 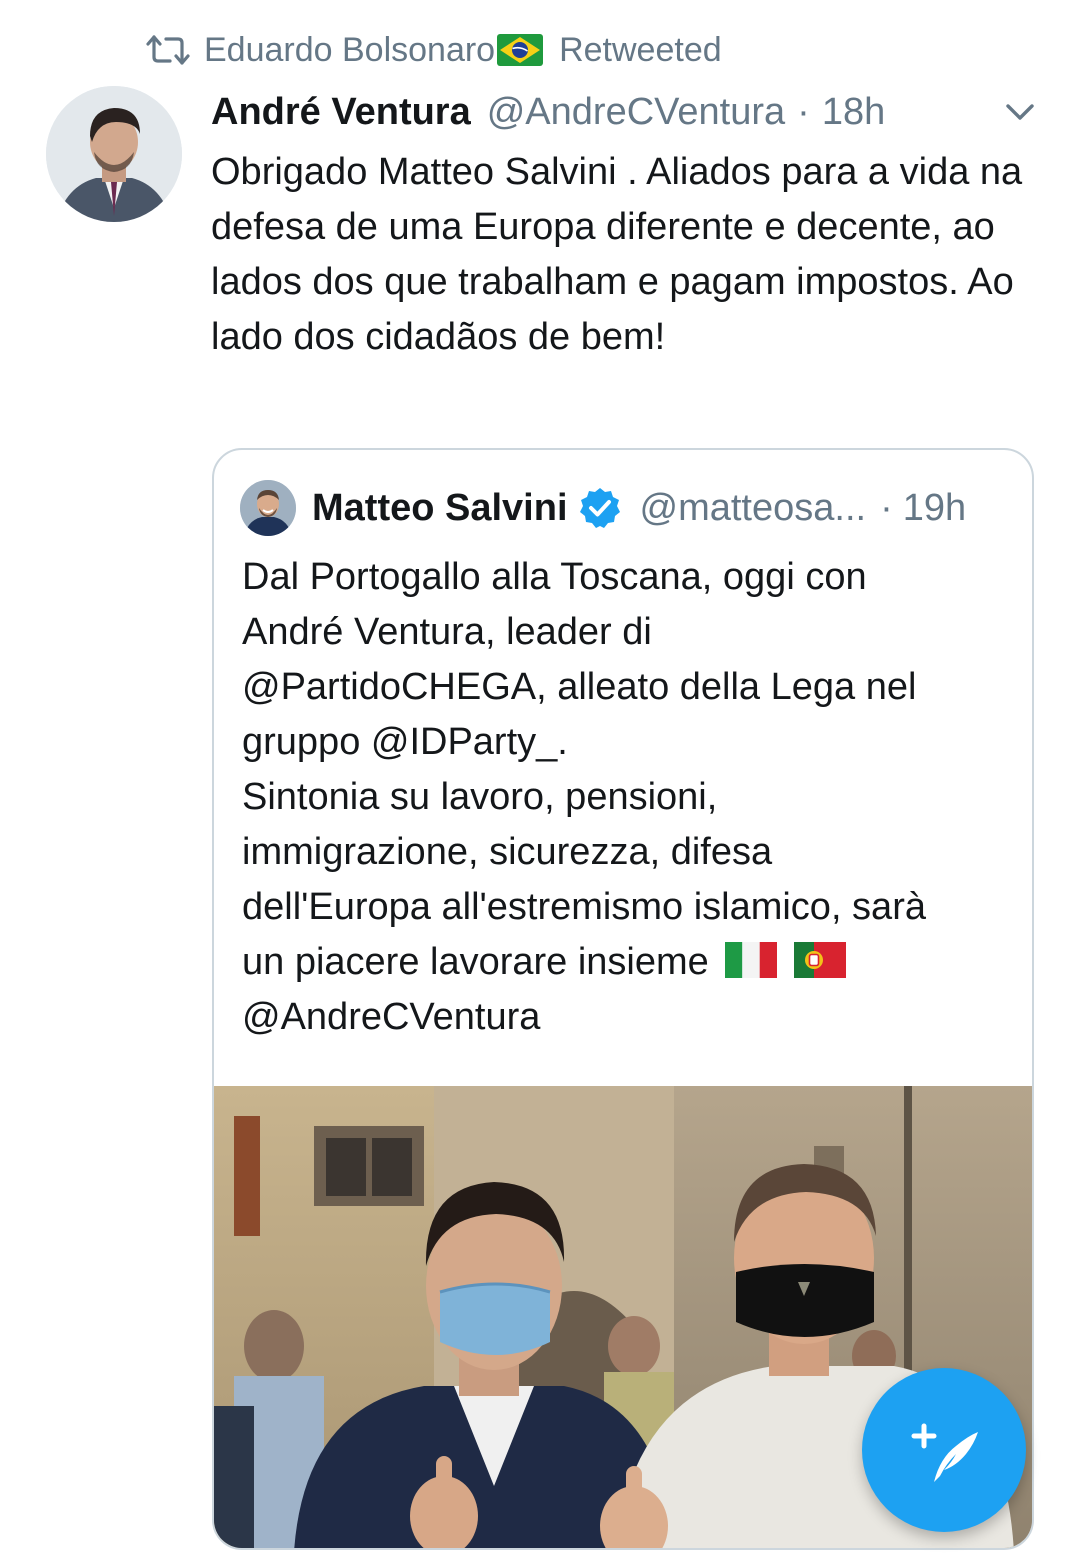 I want to click on compose-tweet-button, so click(x=944, y=1450).